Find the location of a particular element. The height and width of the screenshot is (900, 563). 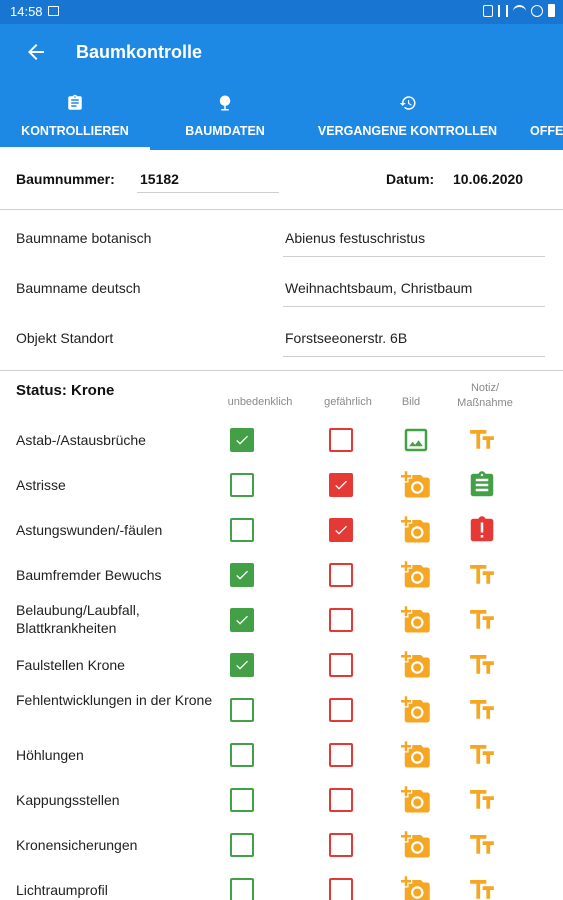

history-icon is located at coordinates (407, 103).